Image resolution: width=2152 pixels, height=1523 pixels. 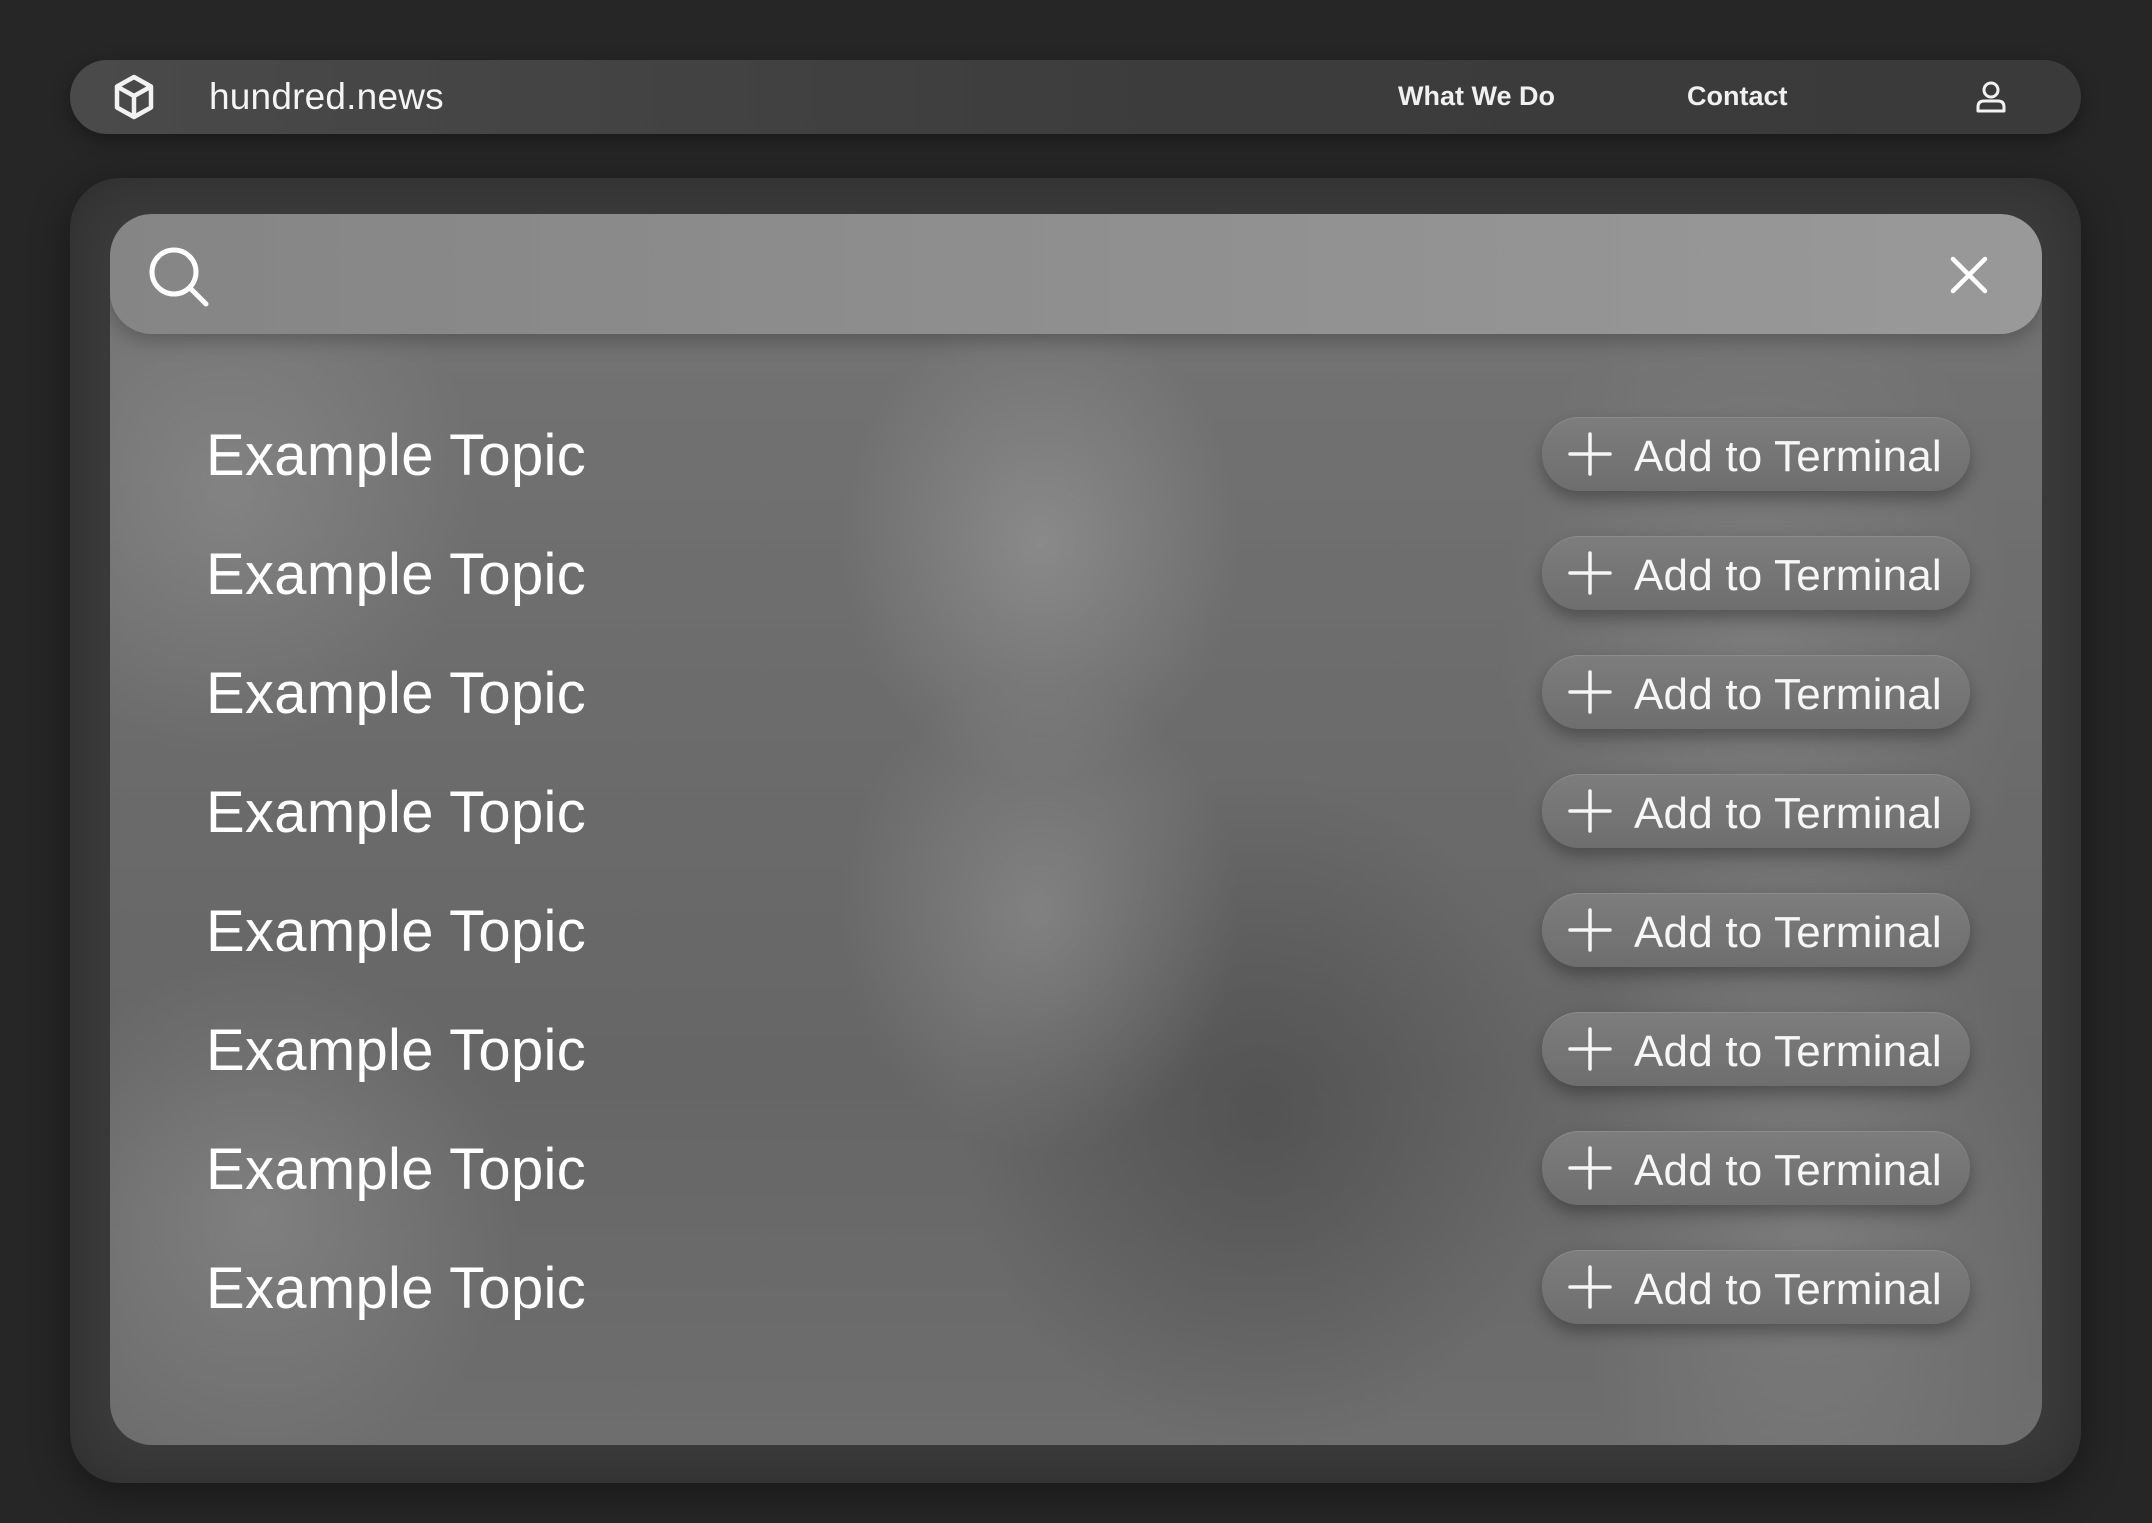 What do you see at coordinates (1969, 275) in the screenshot?
I see `close-icon` at bounding box center [1969, 275].